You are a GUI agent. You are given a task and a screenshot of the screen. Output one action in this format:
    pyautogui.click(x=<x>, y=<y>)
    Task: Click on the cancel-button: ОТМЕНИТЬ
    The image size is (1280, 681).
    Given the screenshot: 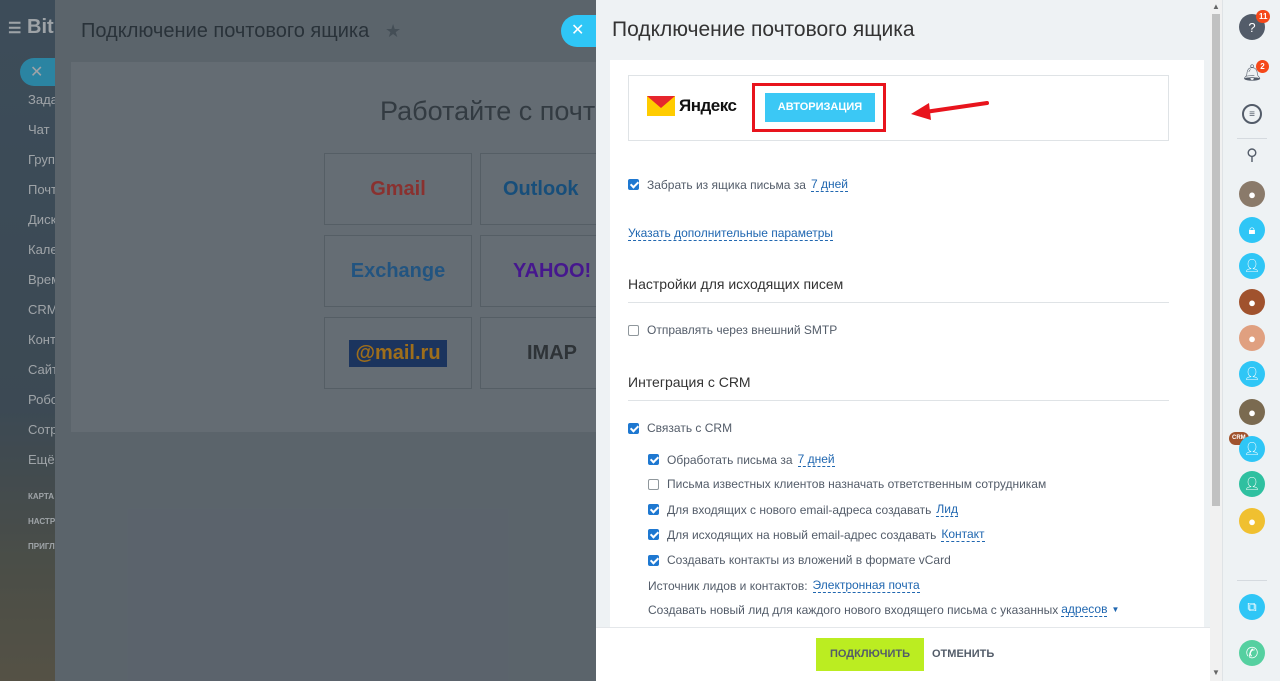 What is the action you would take?
    pyautogui.click(x=963, y=654)
    